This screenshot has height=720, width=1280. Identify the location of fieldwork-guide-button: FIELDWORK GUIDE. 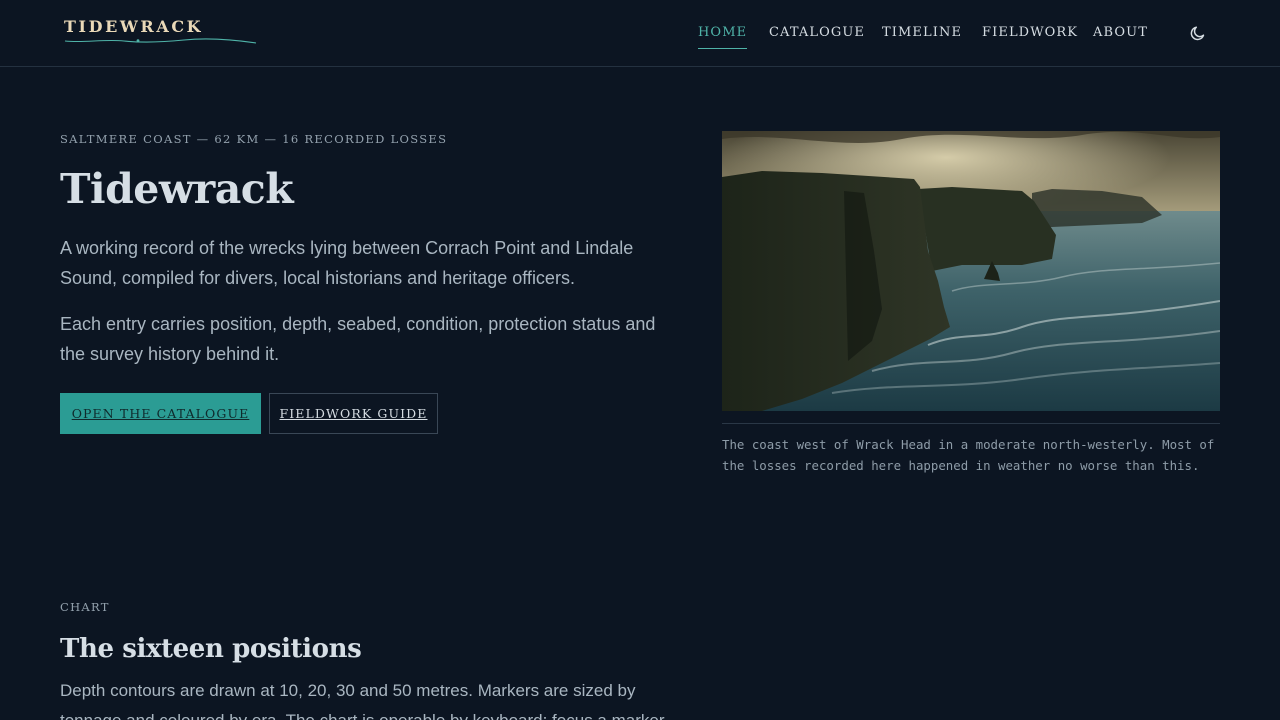
(353, 413).